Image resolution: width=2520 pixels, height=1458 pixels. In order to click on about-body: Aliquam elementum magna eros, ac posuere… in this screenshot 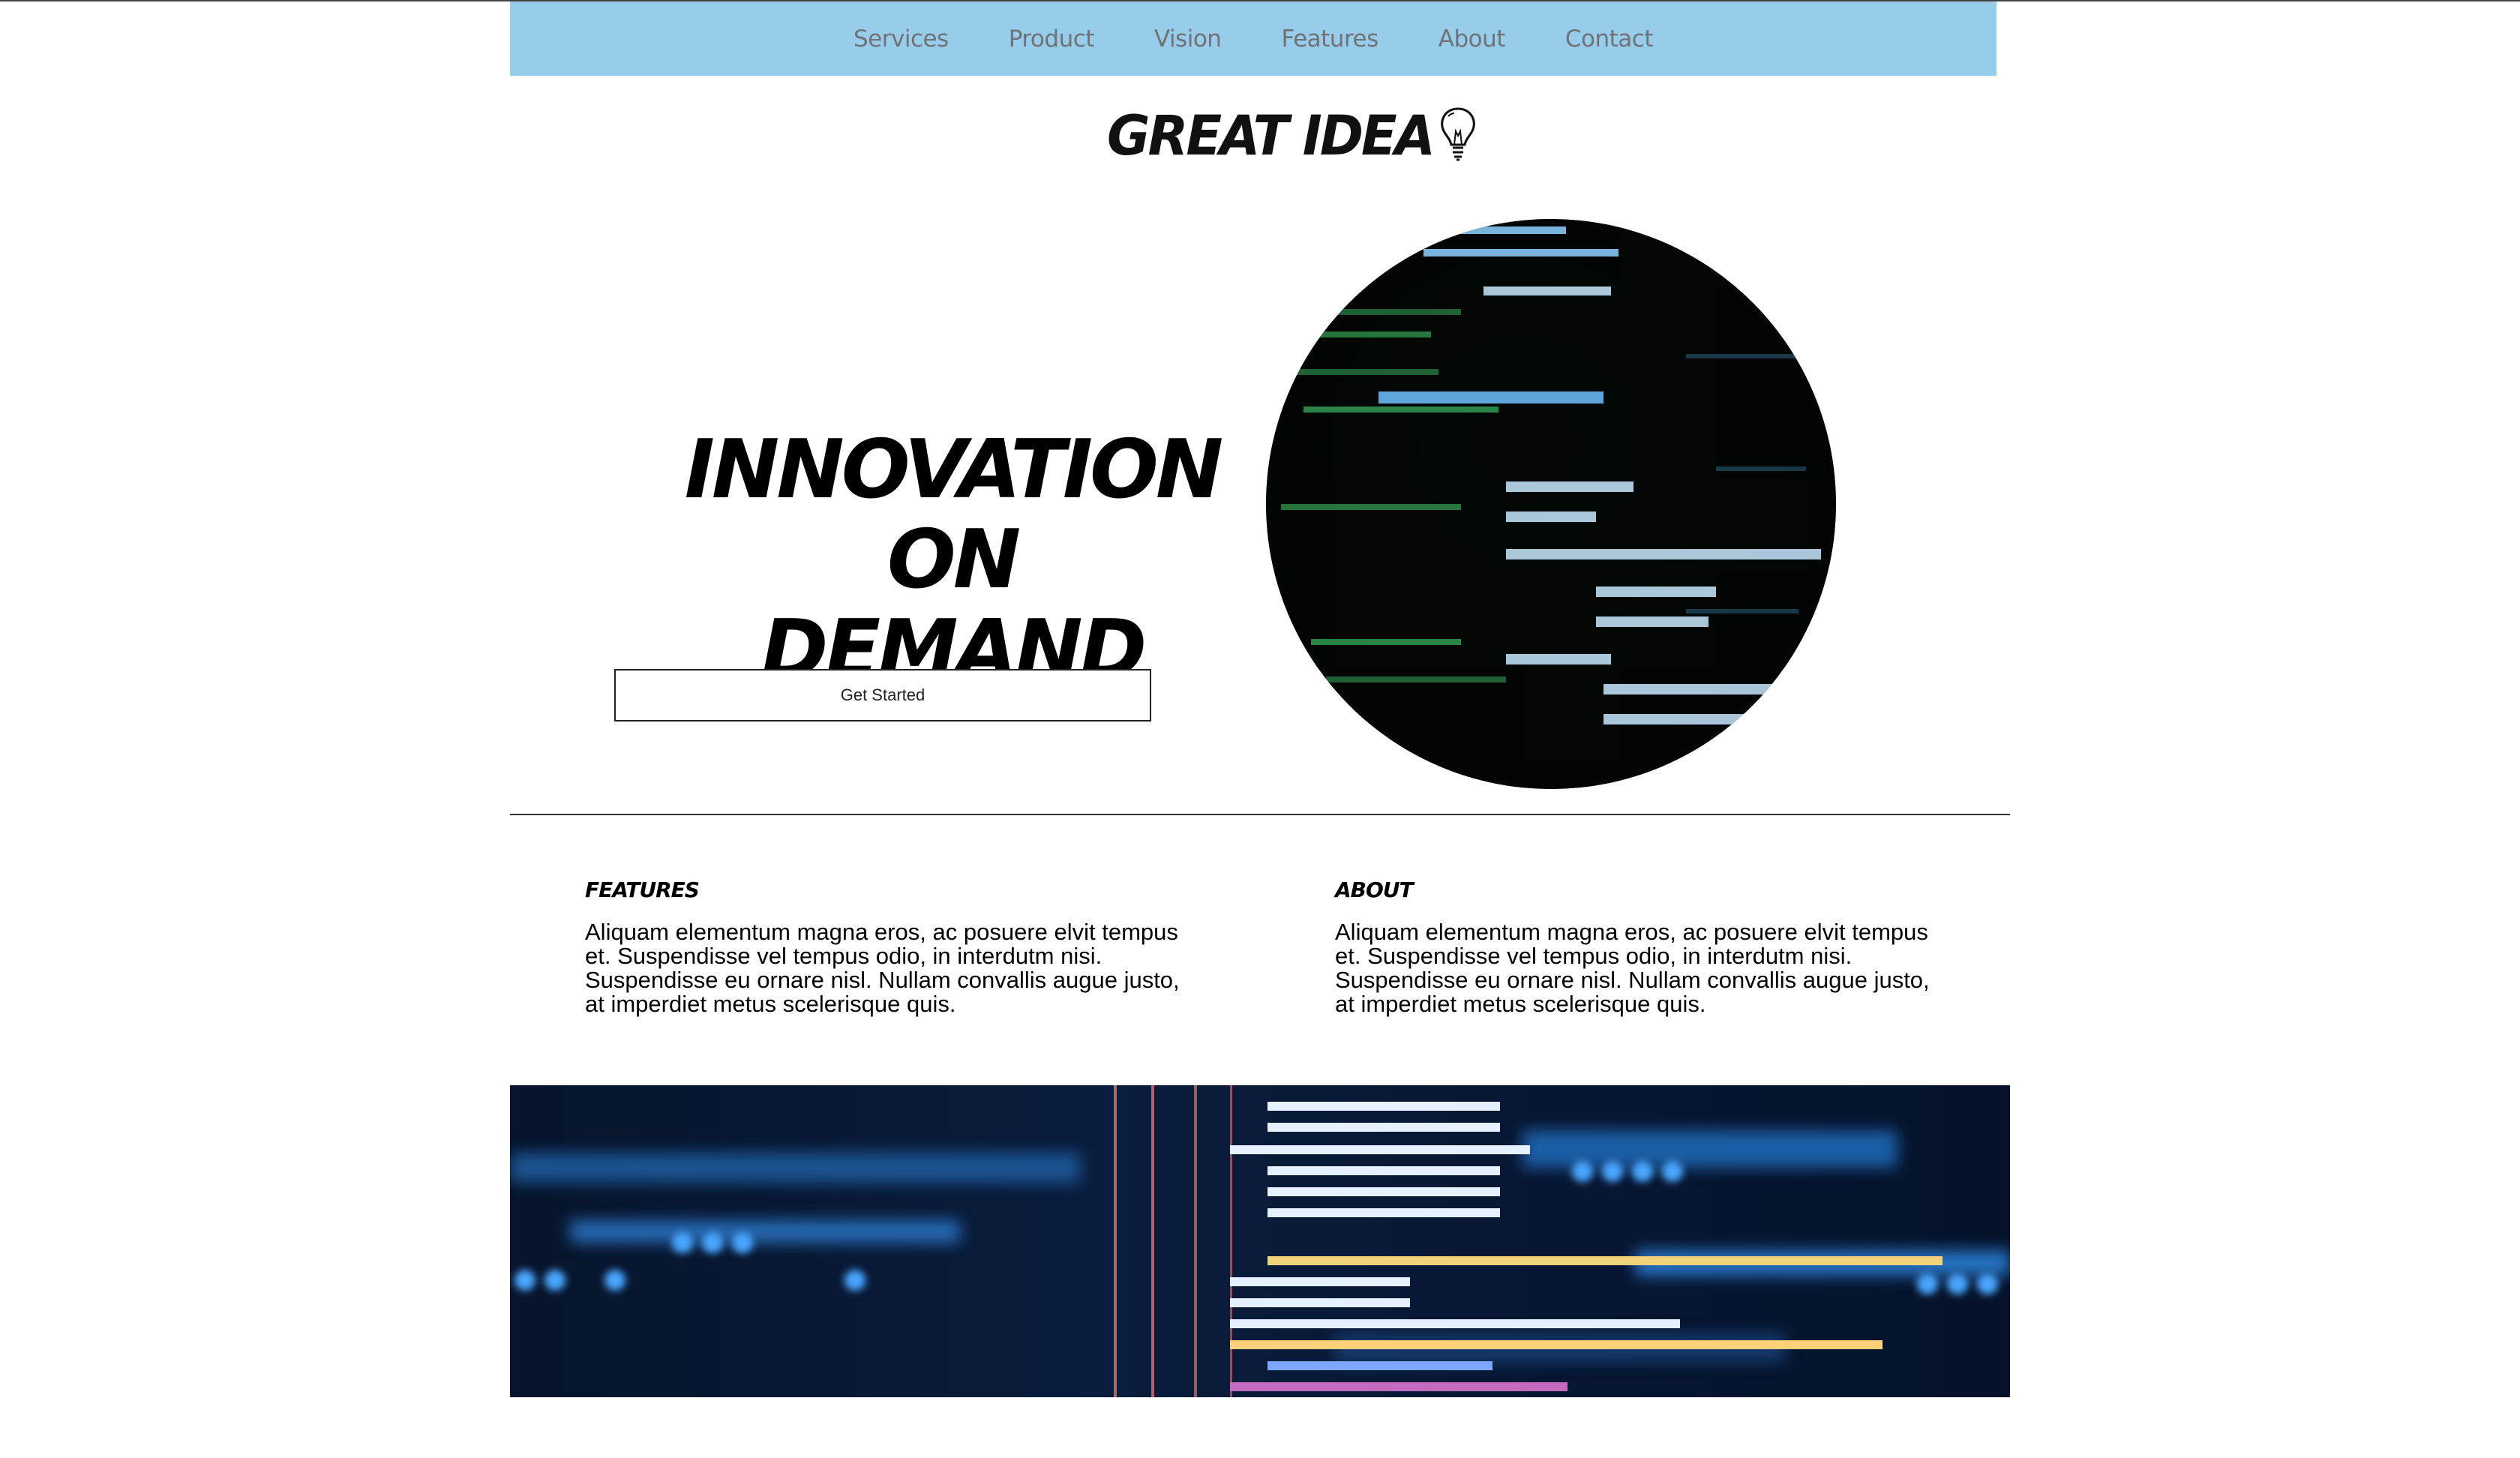, I will do `click(1632, 968)`.